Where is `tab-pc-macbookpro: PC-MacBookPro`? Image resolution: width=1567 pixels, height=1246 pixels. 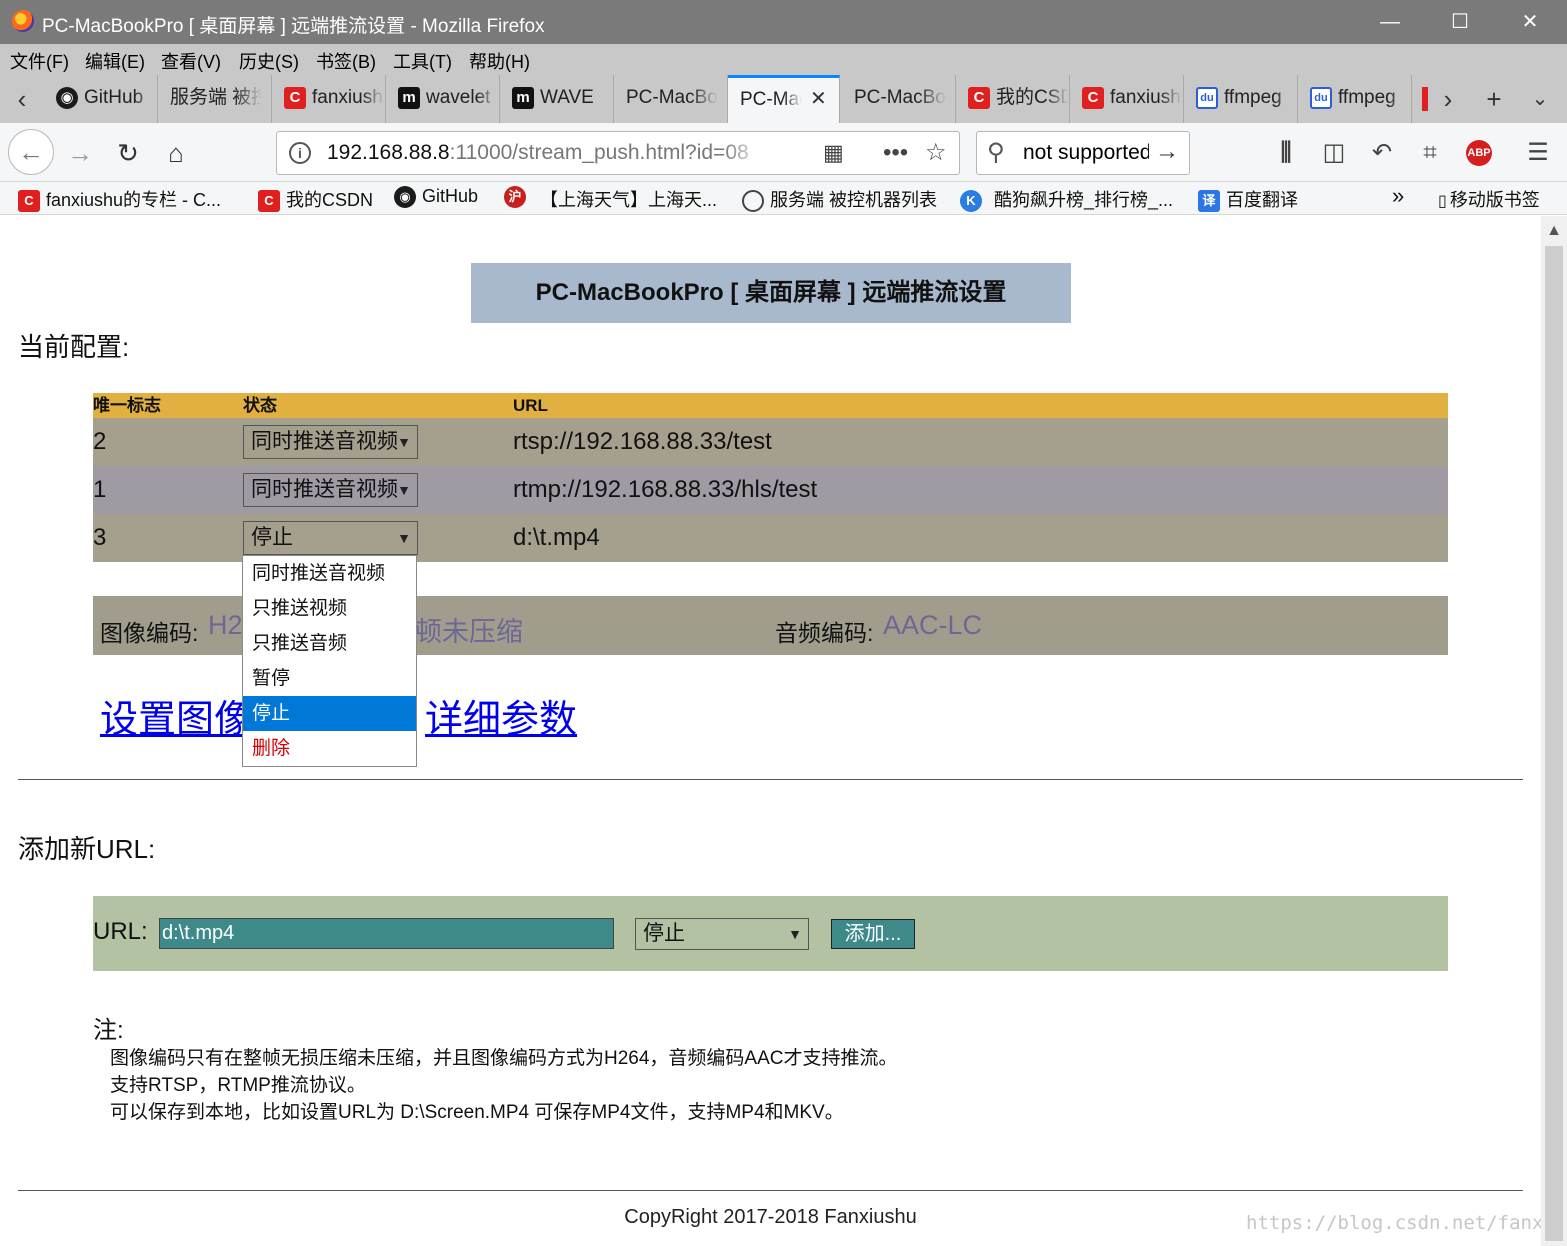
tab-pc-macbookpro: PC-MacBookPro is located at coordinates (671, 99).